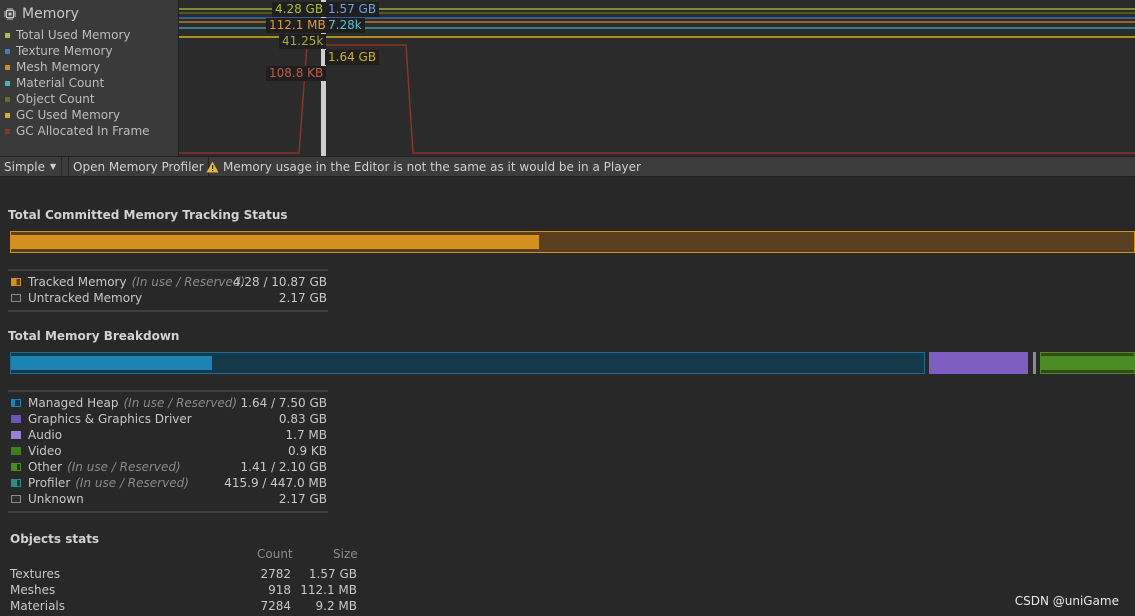 The image size is (1135, 616). What do you see at coordinates (111, 363) in the screenshot?
I see `managed-heap-bar-fill` at bounding box center [111, 363].